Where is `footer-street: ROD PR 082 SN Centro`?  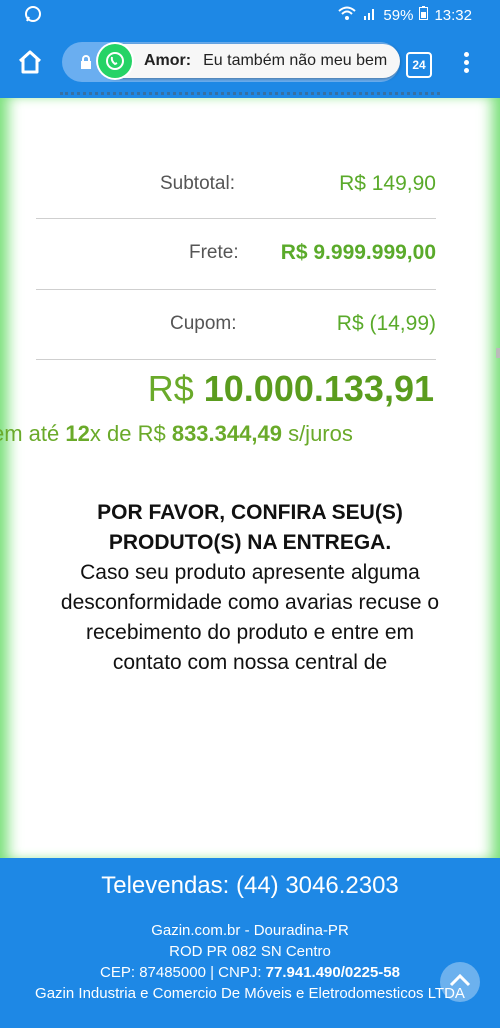
footer-street: ROD PR 082 SN Centro is located at coordinates (250, 951).